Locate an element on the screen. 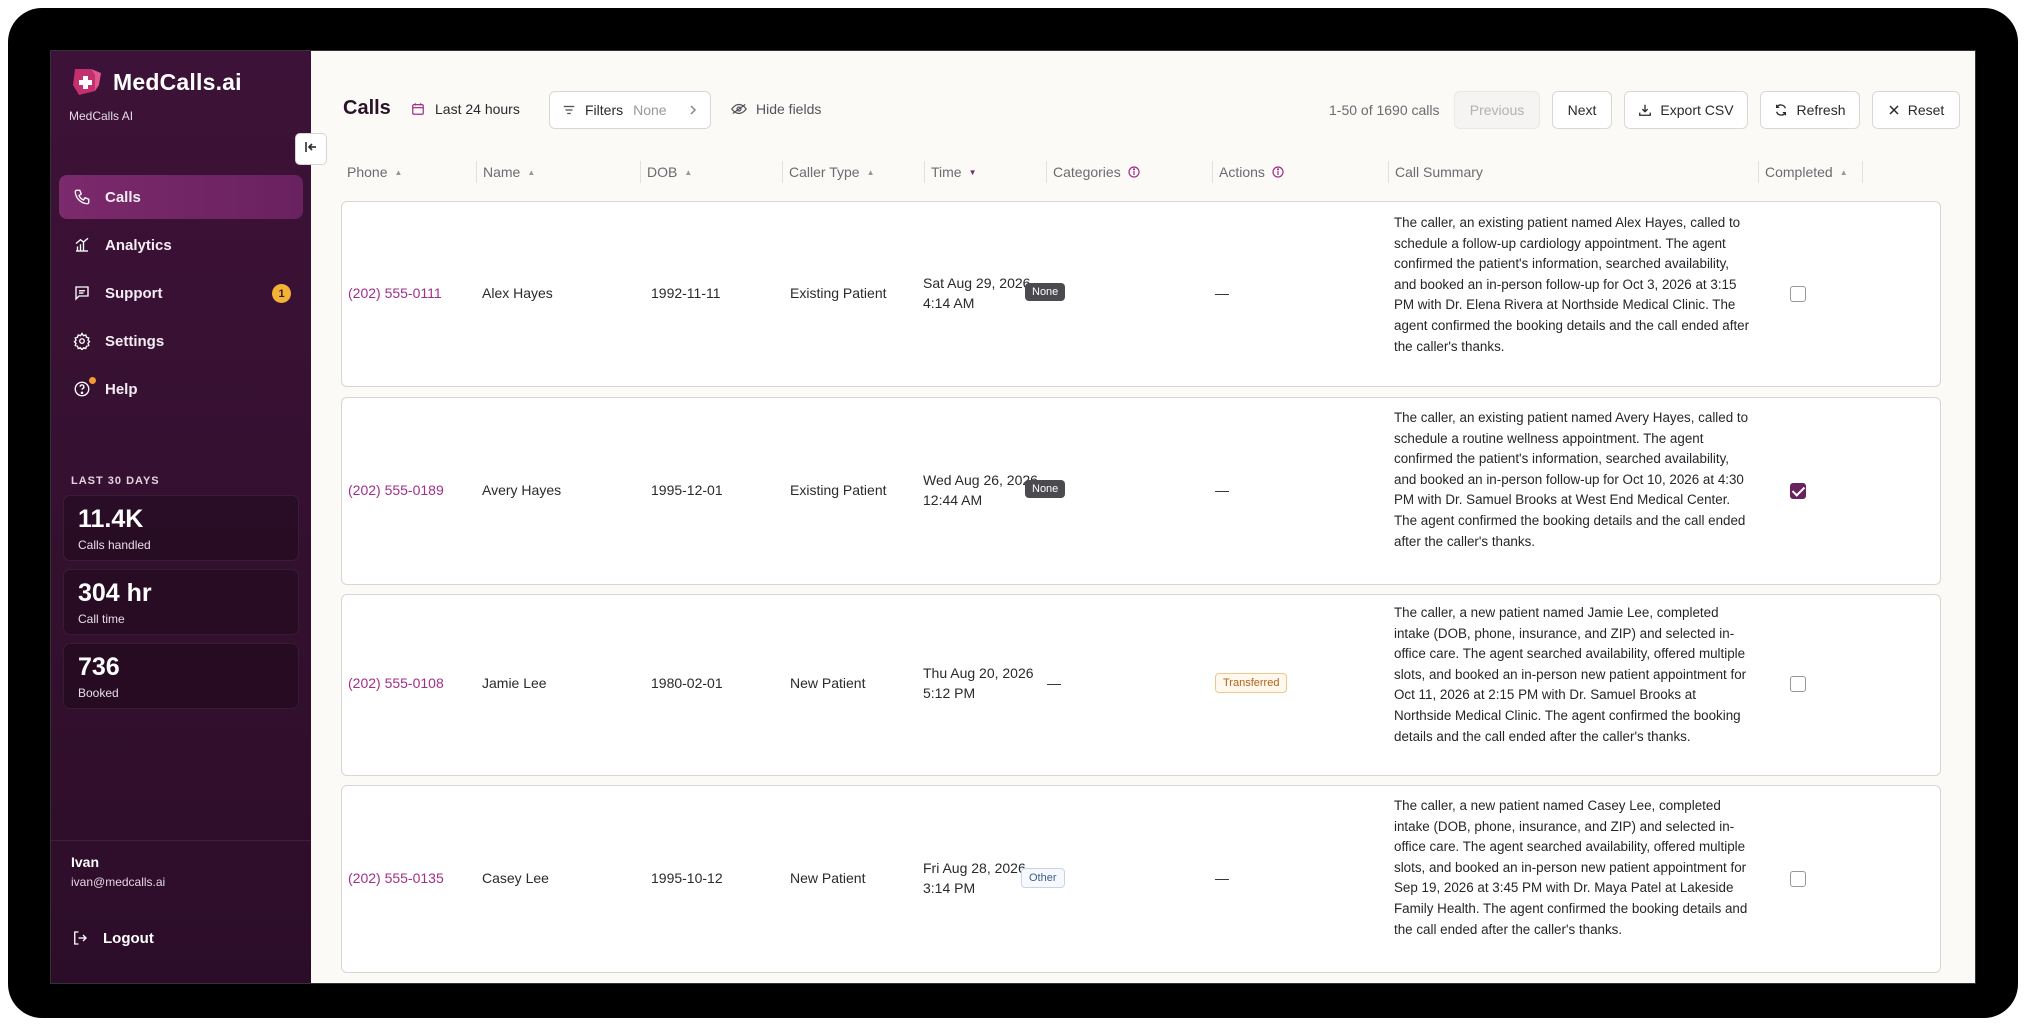  refresh-button: Refresh is located at coordinates (1810, 110).